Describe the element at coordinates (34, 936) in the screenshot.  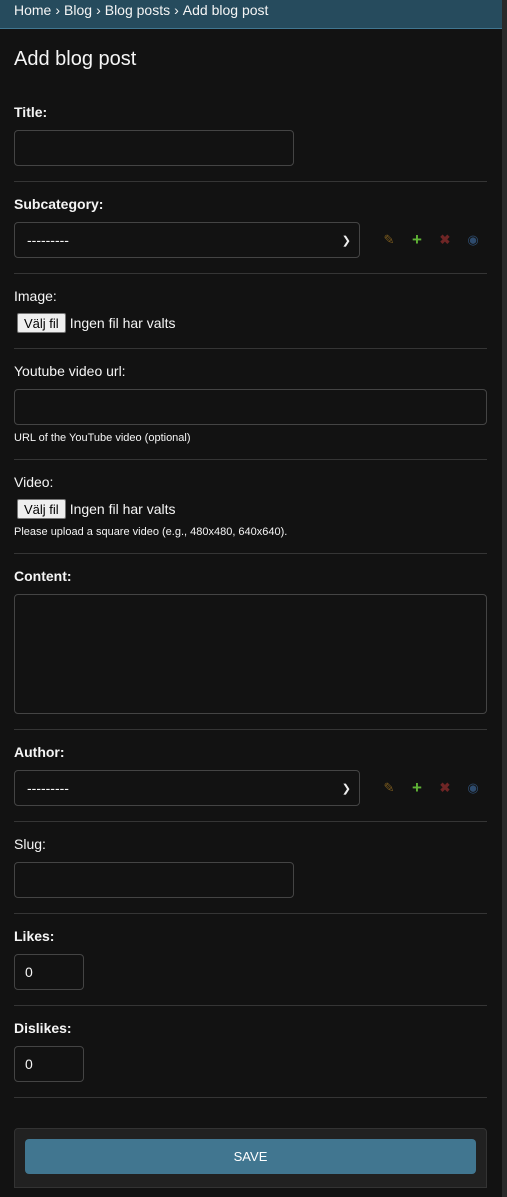
I see `likes-label: Likes:` at that location.